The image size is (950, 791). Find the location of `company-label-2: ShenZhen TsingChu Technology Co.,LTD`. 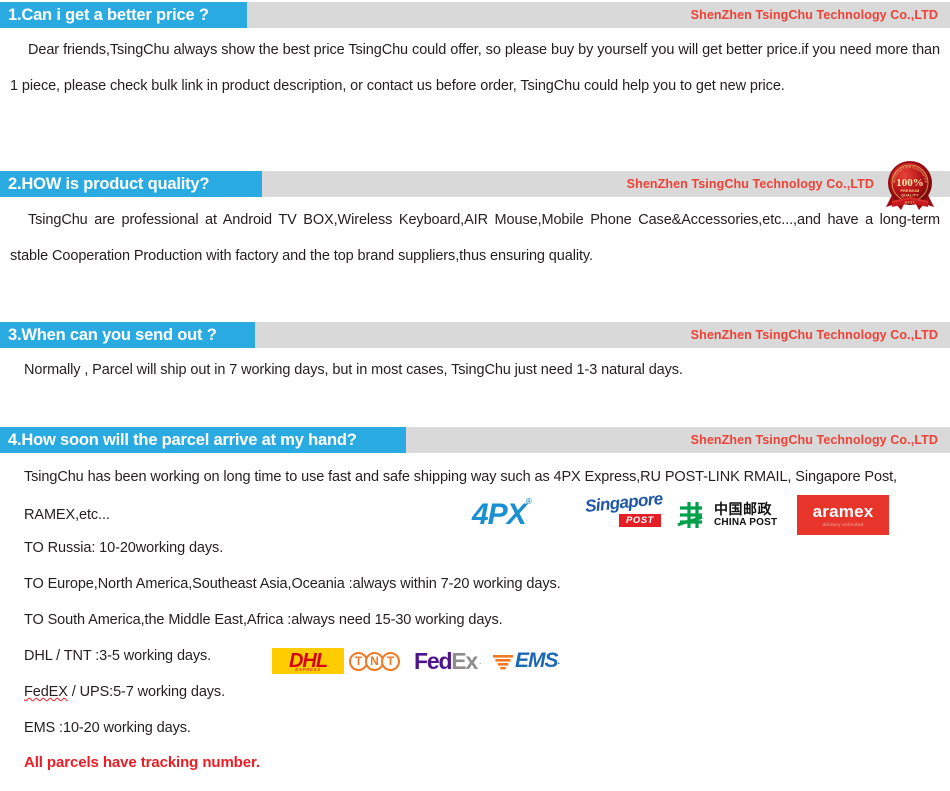

company-label-2: ShenZhen TsingChu Technology Co.,LTD is located at coordinates (750, 184).